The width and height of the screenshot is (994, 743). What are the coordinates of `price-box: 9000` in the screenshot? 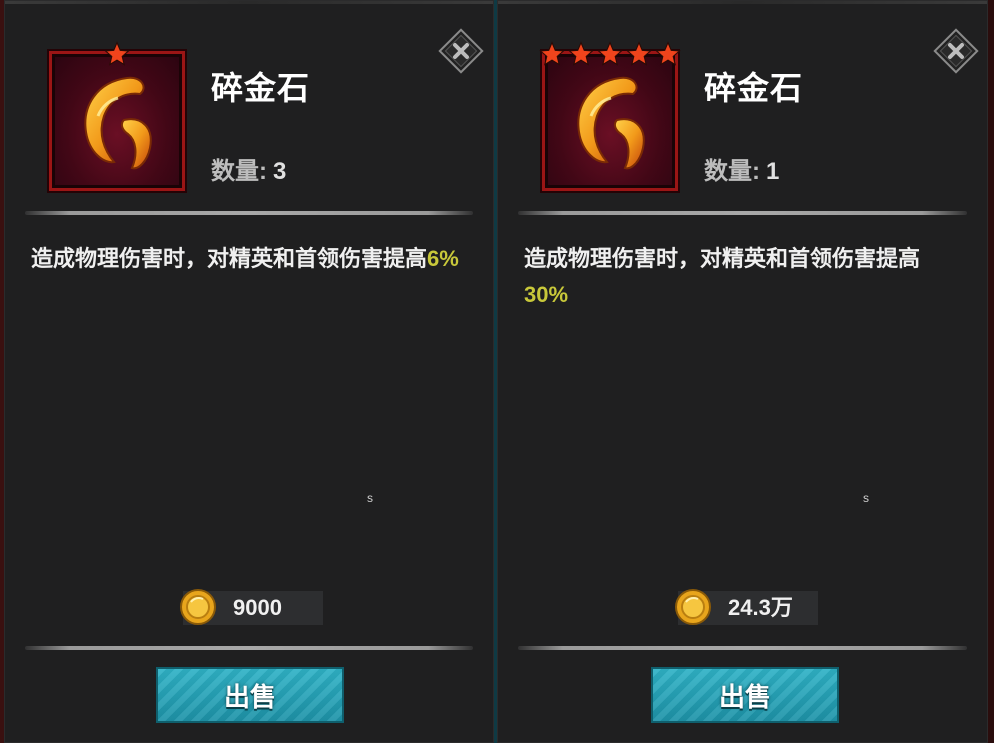 It's located at (251, 607).